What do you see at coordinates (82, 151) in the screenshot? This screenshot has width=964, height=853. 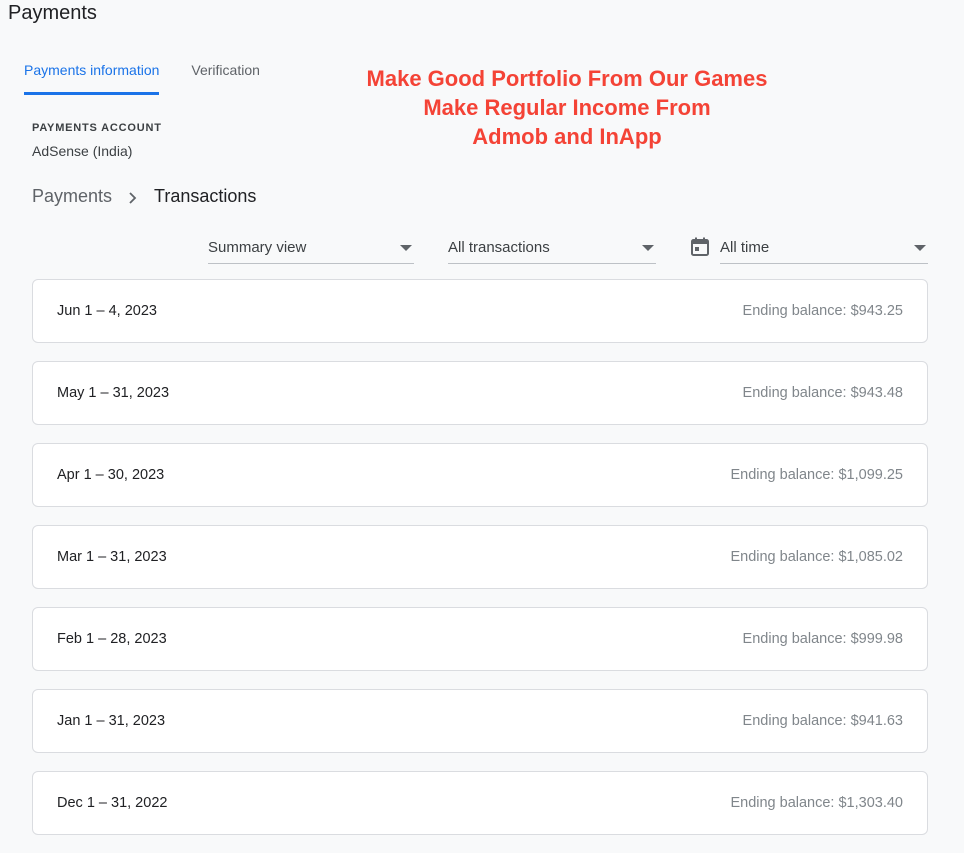 I see `payments-account-value: AdSense (India)` at bounding box center [82, 151].